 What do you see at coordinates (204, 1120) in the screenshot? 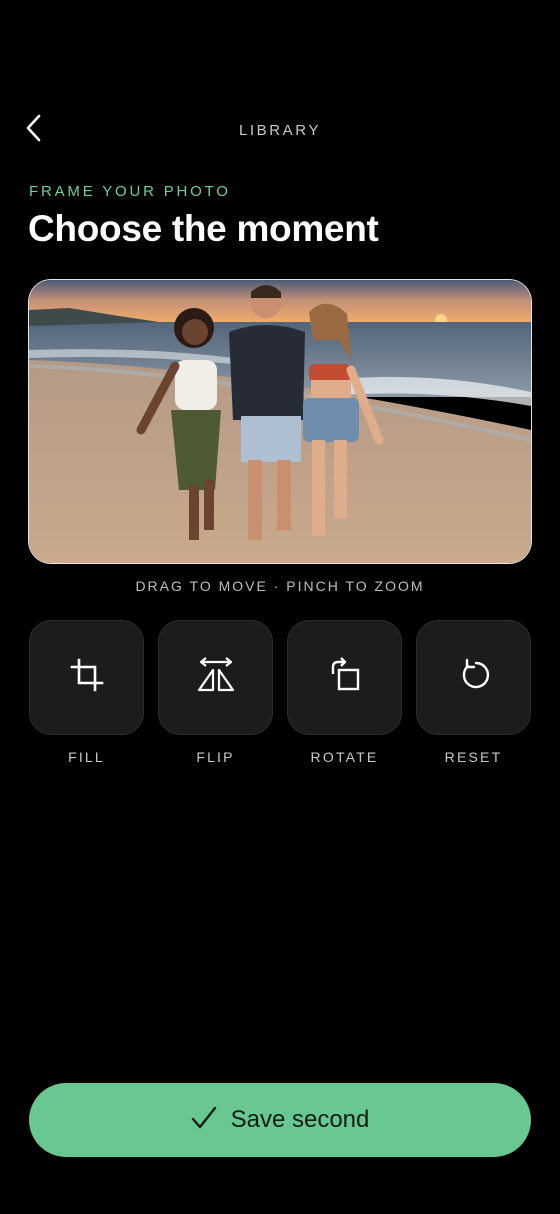
I see `checkmark-icon` at bounding box center [204, 1120].